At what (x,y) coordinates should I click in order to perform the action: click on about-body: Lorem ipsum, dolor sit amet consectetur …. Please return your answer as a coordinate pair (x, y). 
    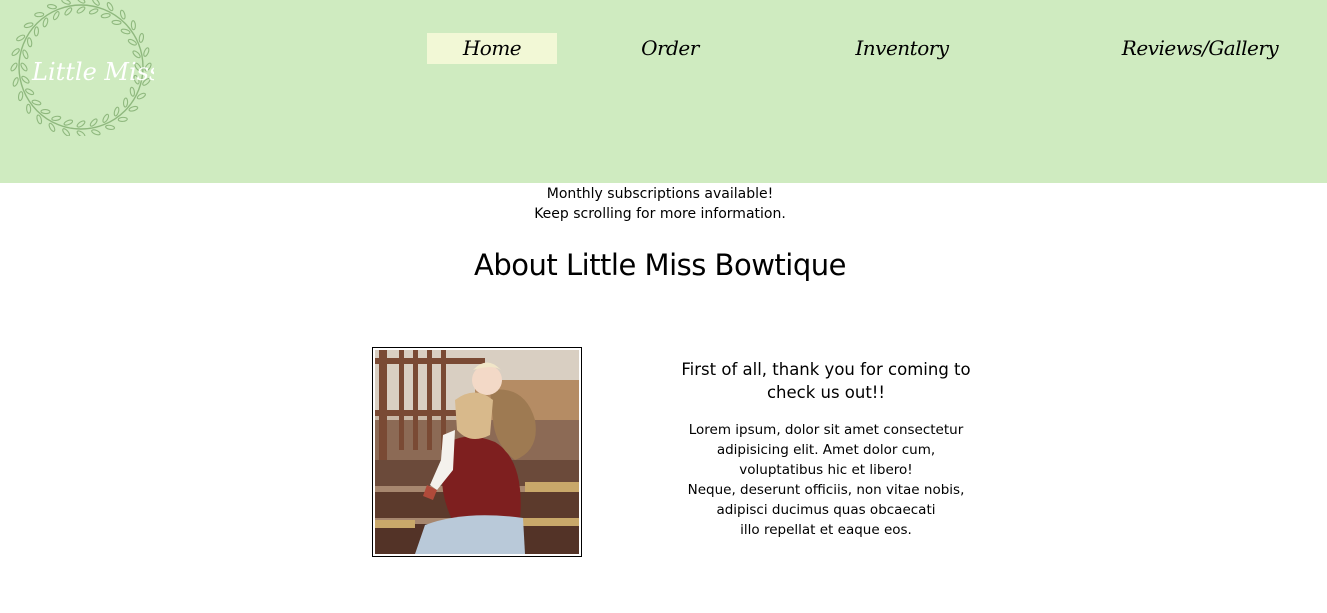
    Looking at the image, I should click on (826, 480).